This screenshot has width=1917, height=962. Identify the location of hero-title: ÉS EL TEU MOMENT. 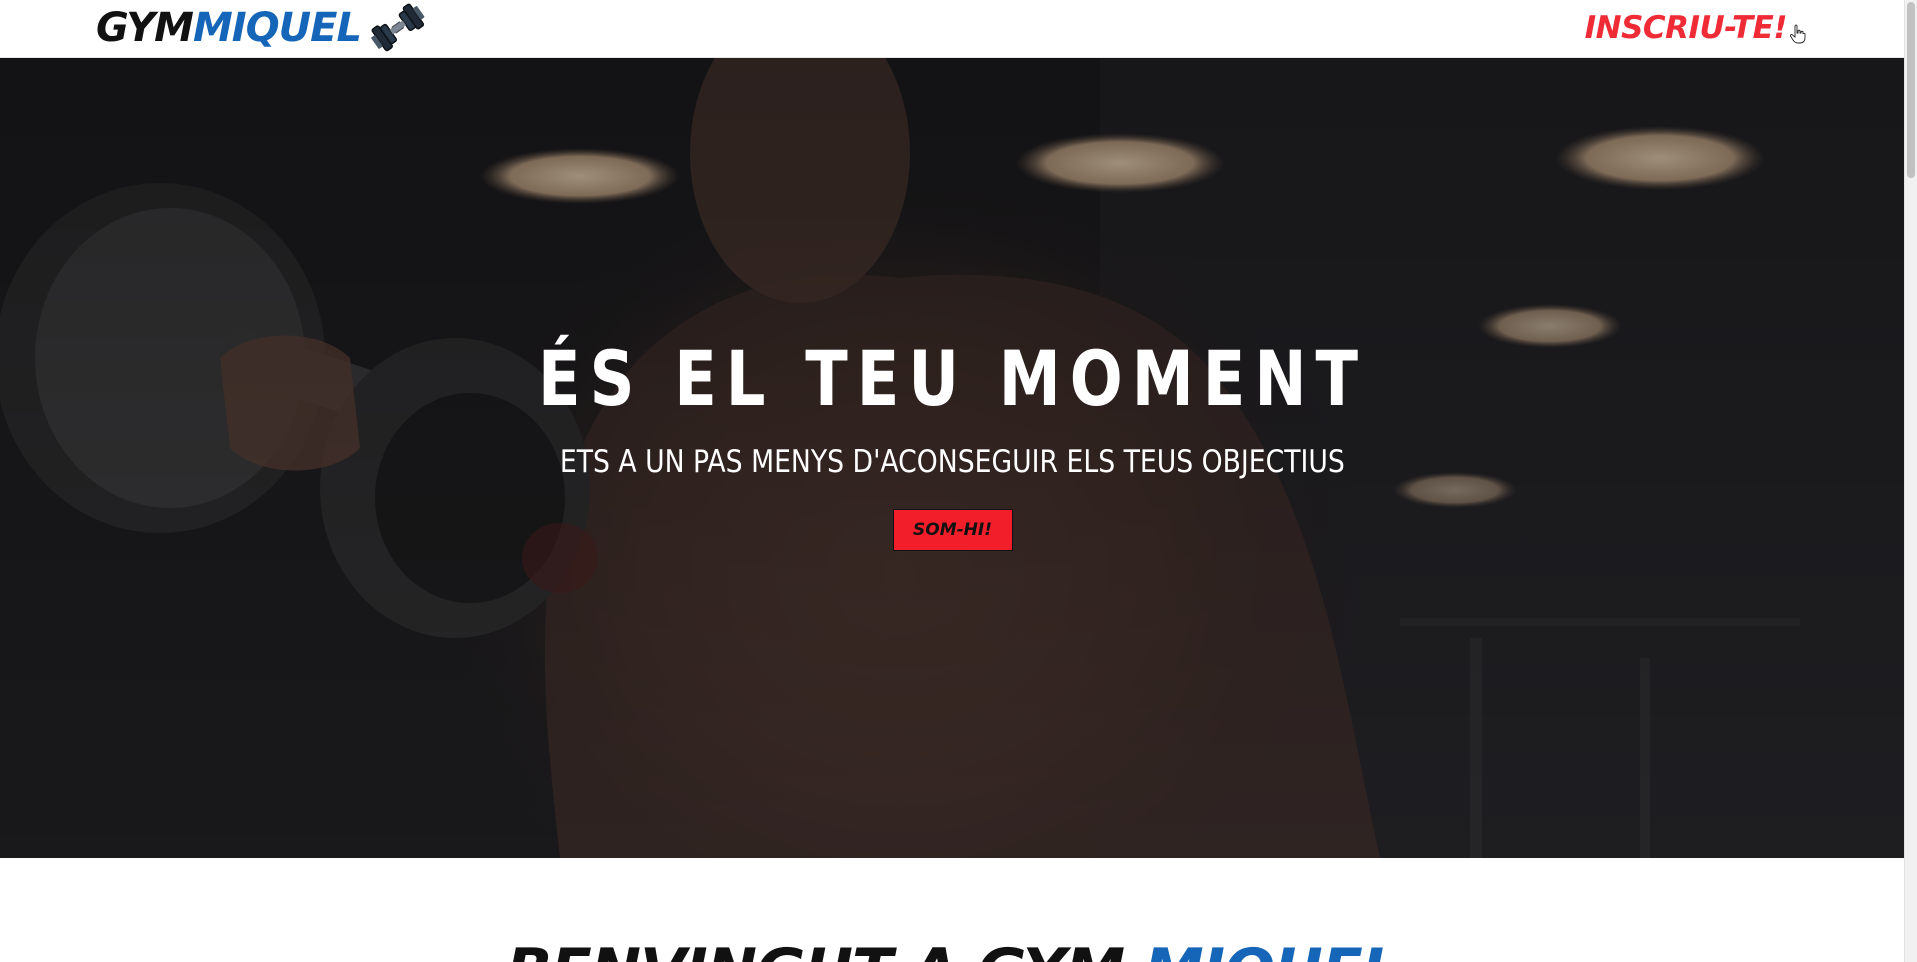
(952, 378).